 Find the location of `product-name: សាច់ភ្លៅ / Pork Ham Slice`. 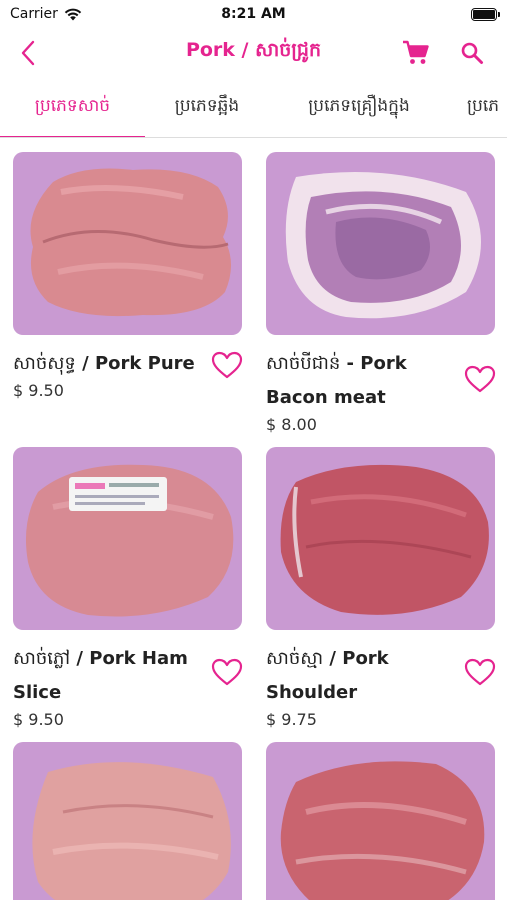

product-name: សាច់ភ្លៅ / Pork Ham Slice is located at coordinates (111, 676).